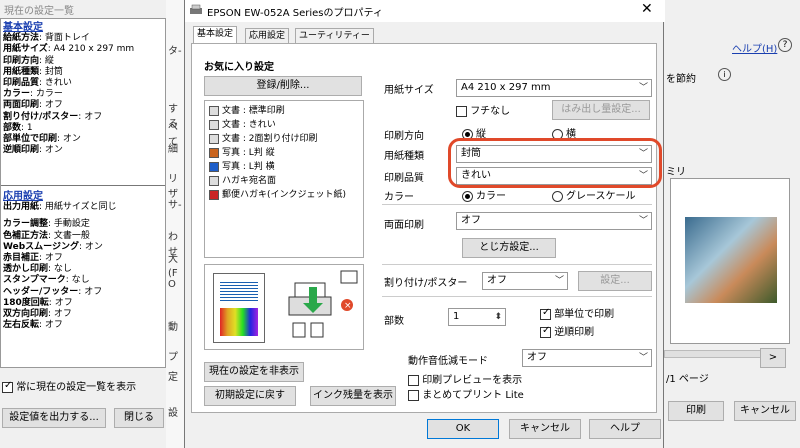 The height and width of the screenshot is (448, 800). What do you see at coordinates (554, 221) in the screenshot?
I see `duplex-select: オフ ﹀` at bounding box center [554, 221].